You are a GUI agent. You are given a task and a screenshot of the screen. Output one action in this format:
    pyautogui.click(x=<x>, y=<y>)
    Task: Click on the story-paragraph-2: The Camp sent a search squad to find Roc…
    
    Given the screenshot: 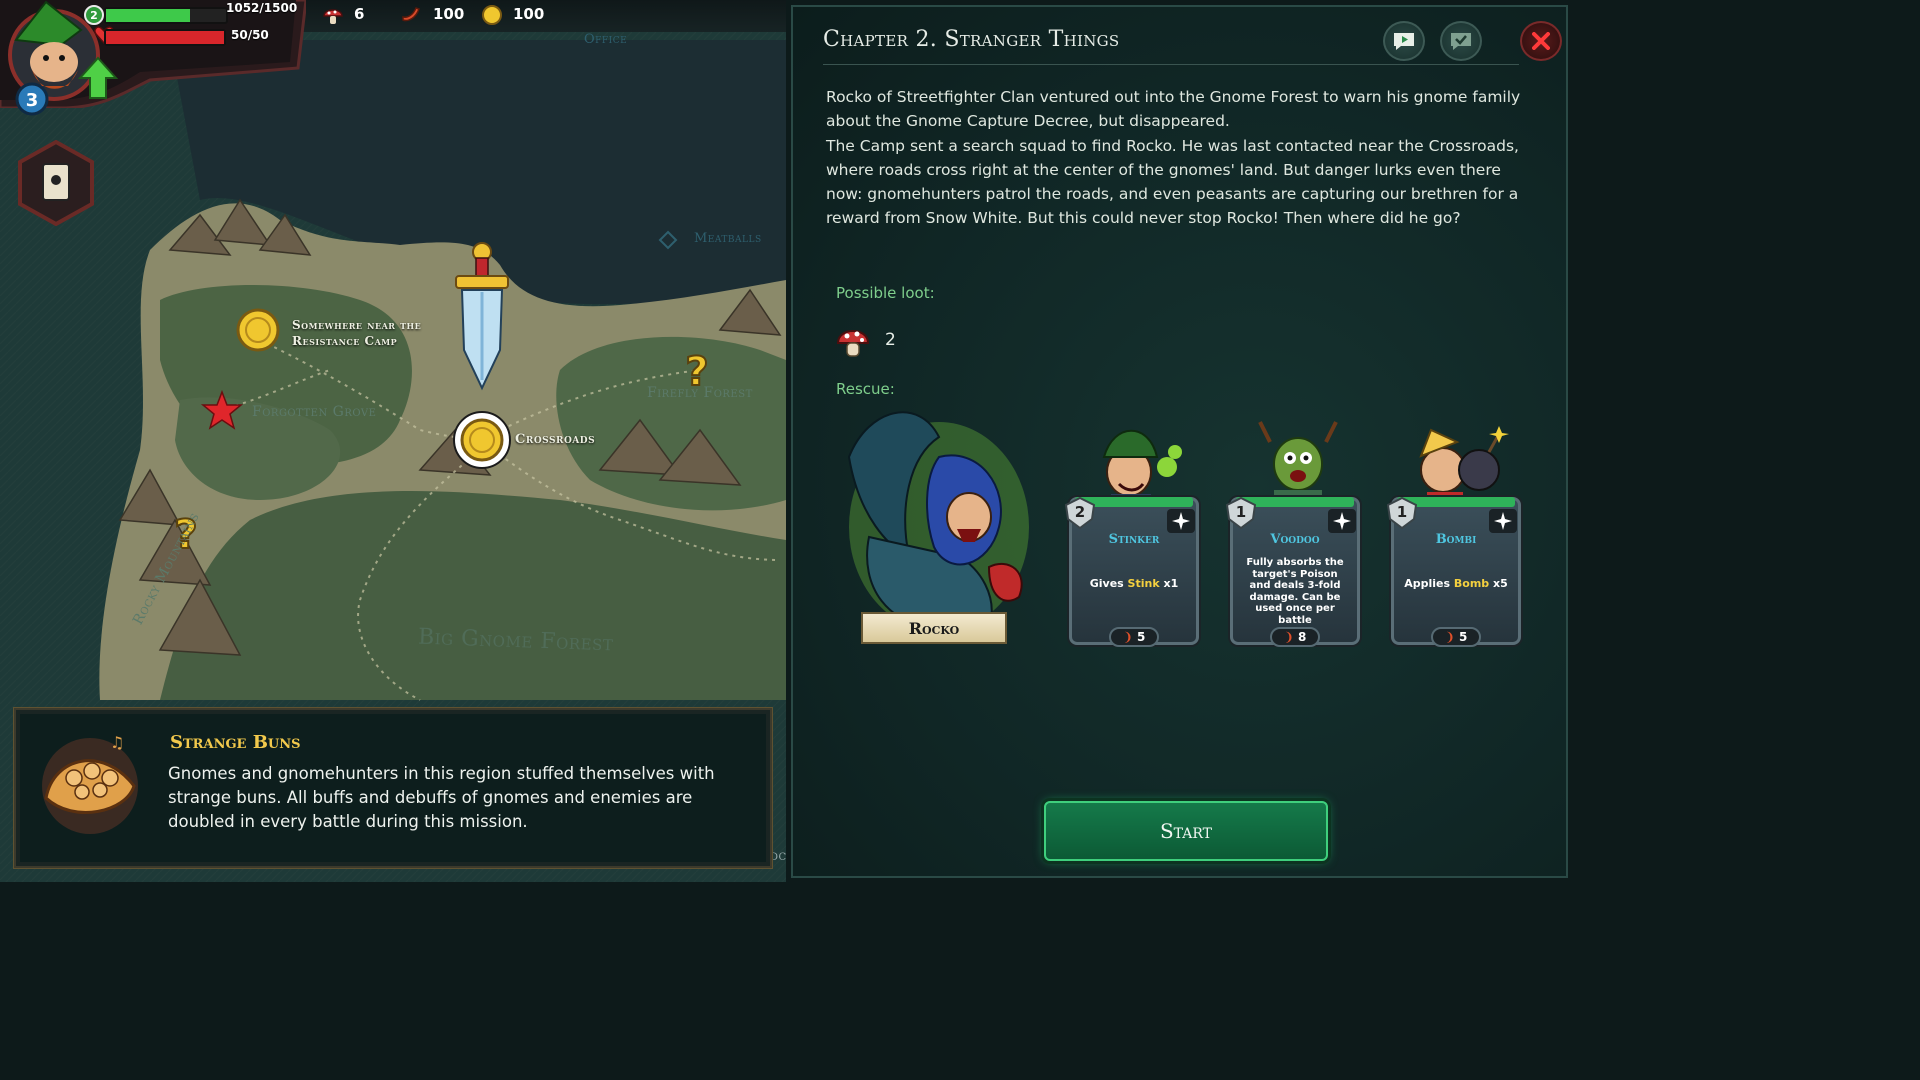 What is the action you would take?
    pyautogui.click(x=1172, y=182)
    